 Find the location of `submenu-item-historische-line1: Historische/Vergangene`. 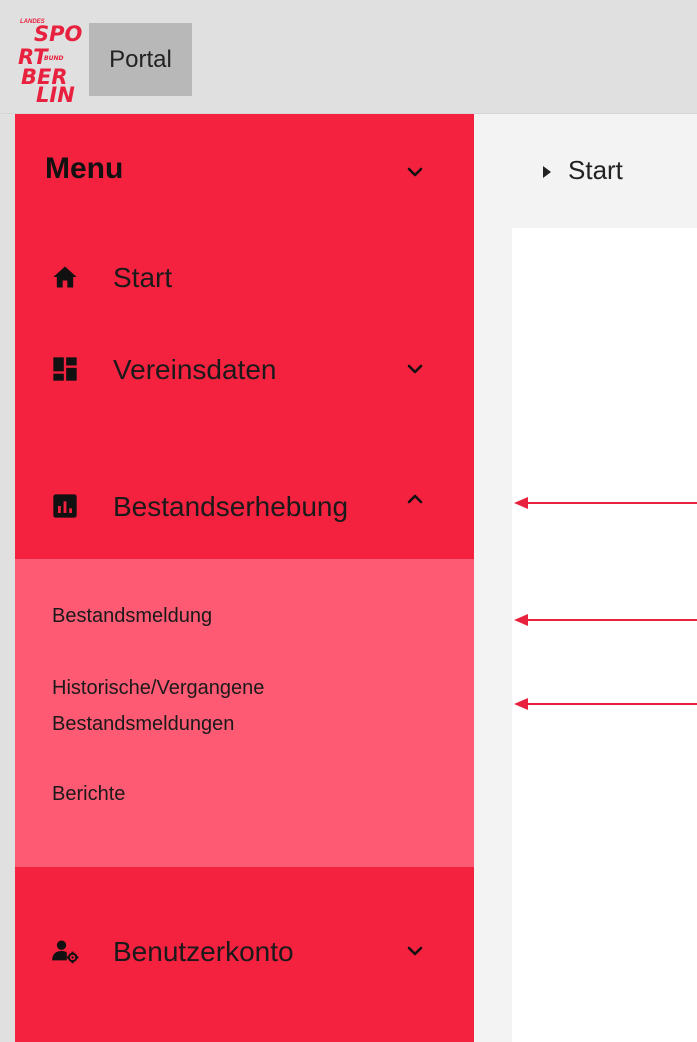

submenu-item-historische-line1: Historische/Vergangene is located at coordinates (158, 688).